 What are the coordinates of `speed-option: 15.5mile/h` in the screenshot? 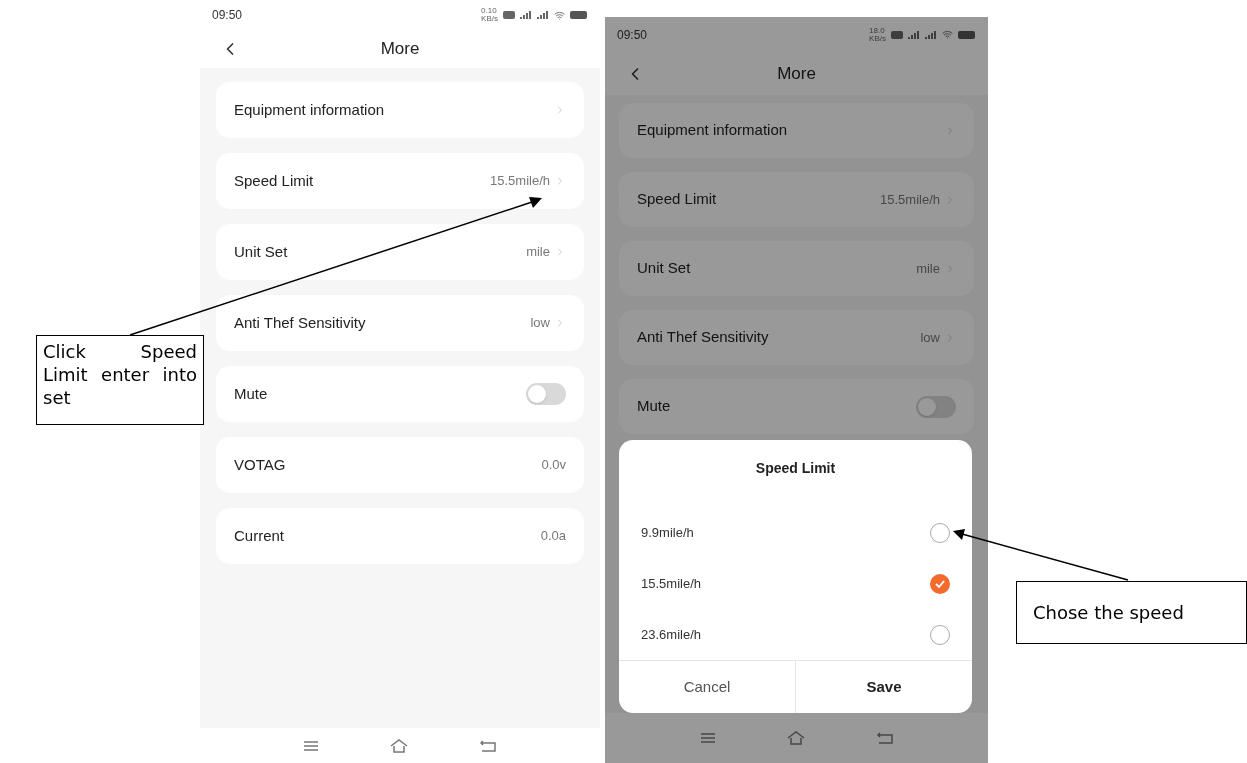 It's located at (795, 584).